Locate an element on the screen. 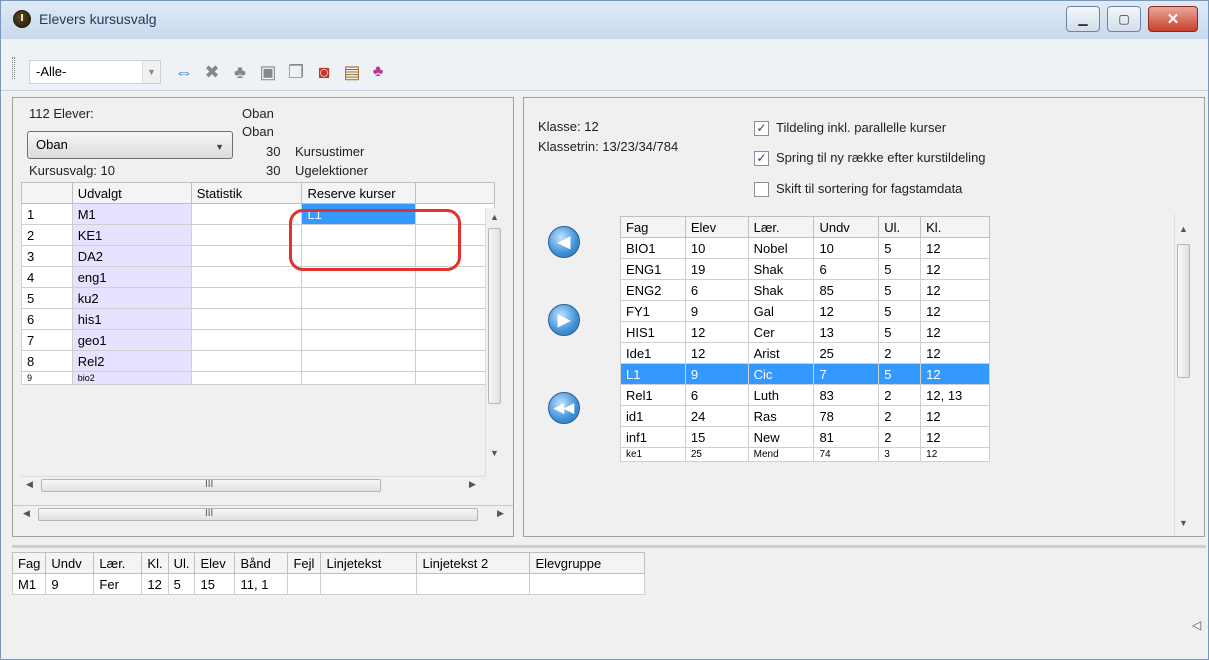 This screenshot has height=660, width=1209. table-row: ENG2 6 Shak 85 5 12 is located at coordinates (805, 290).